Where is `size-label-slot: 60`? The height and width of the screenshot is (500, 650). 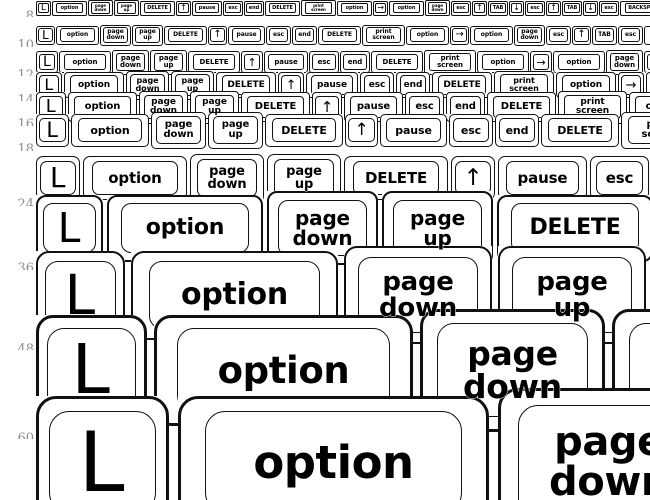
size-label-slot: 60 is located at coordinates (17, 405).